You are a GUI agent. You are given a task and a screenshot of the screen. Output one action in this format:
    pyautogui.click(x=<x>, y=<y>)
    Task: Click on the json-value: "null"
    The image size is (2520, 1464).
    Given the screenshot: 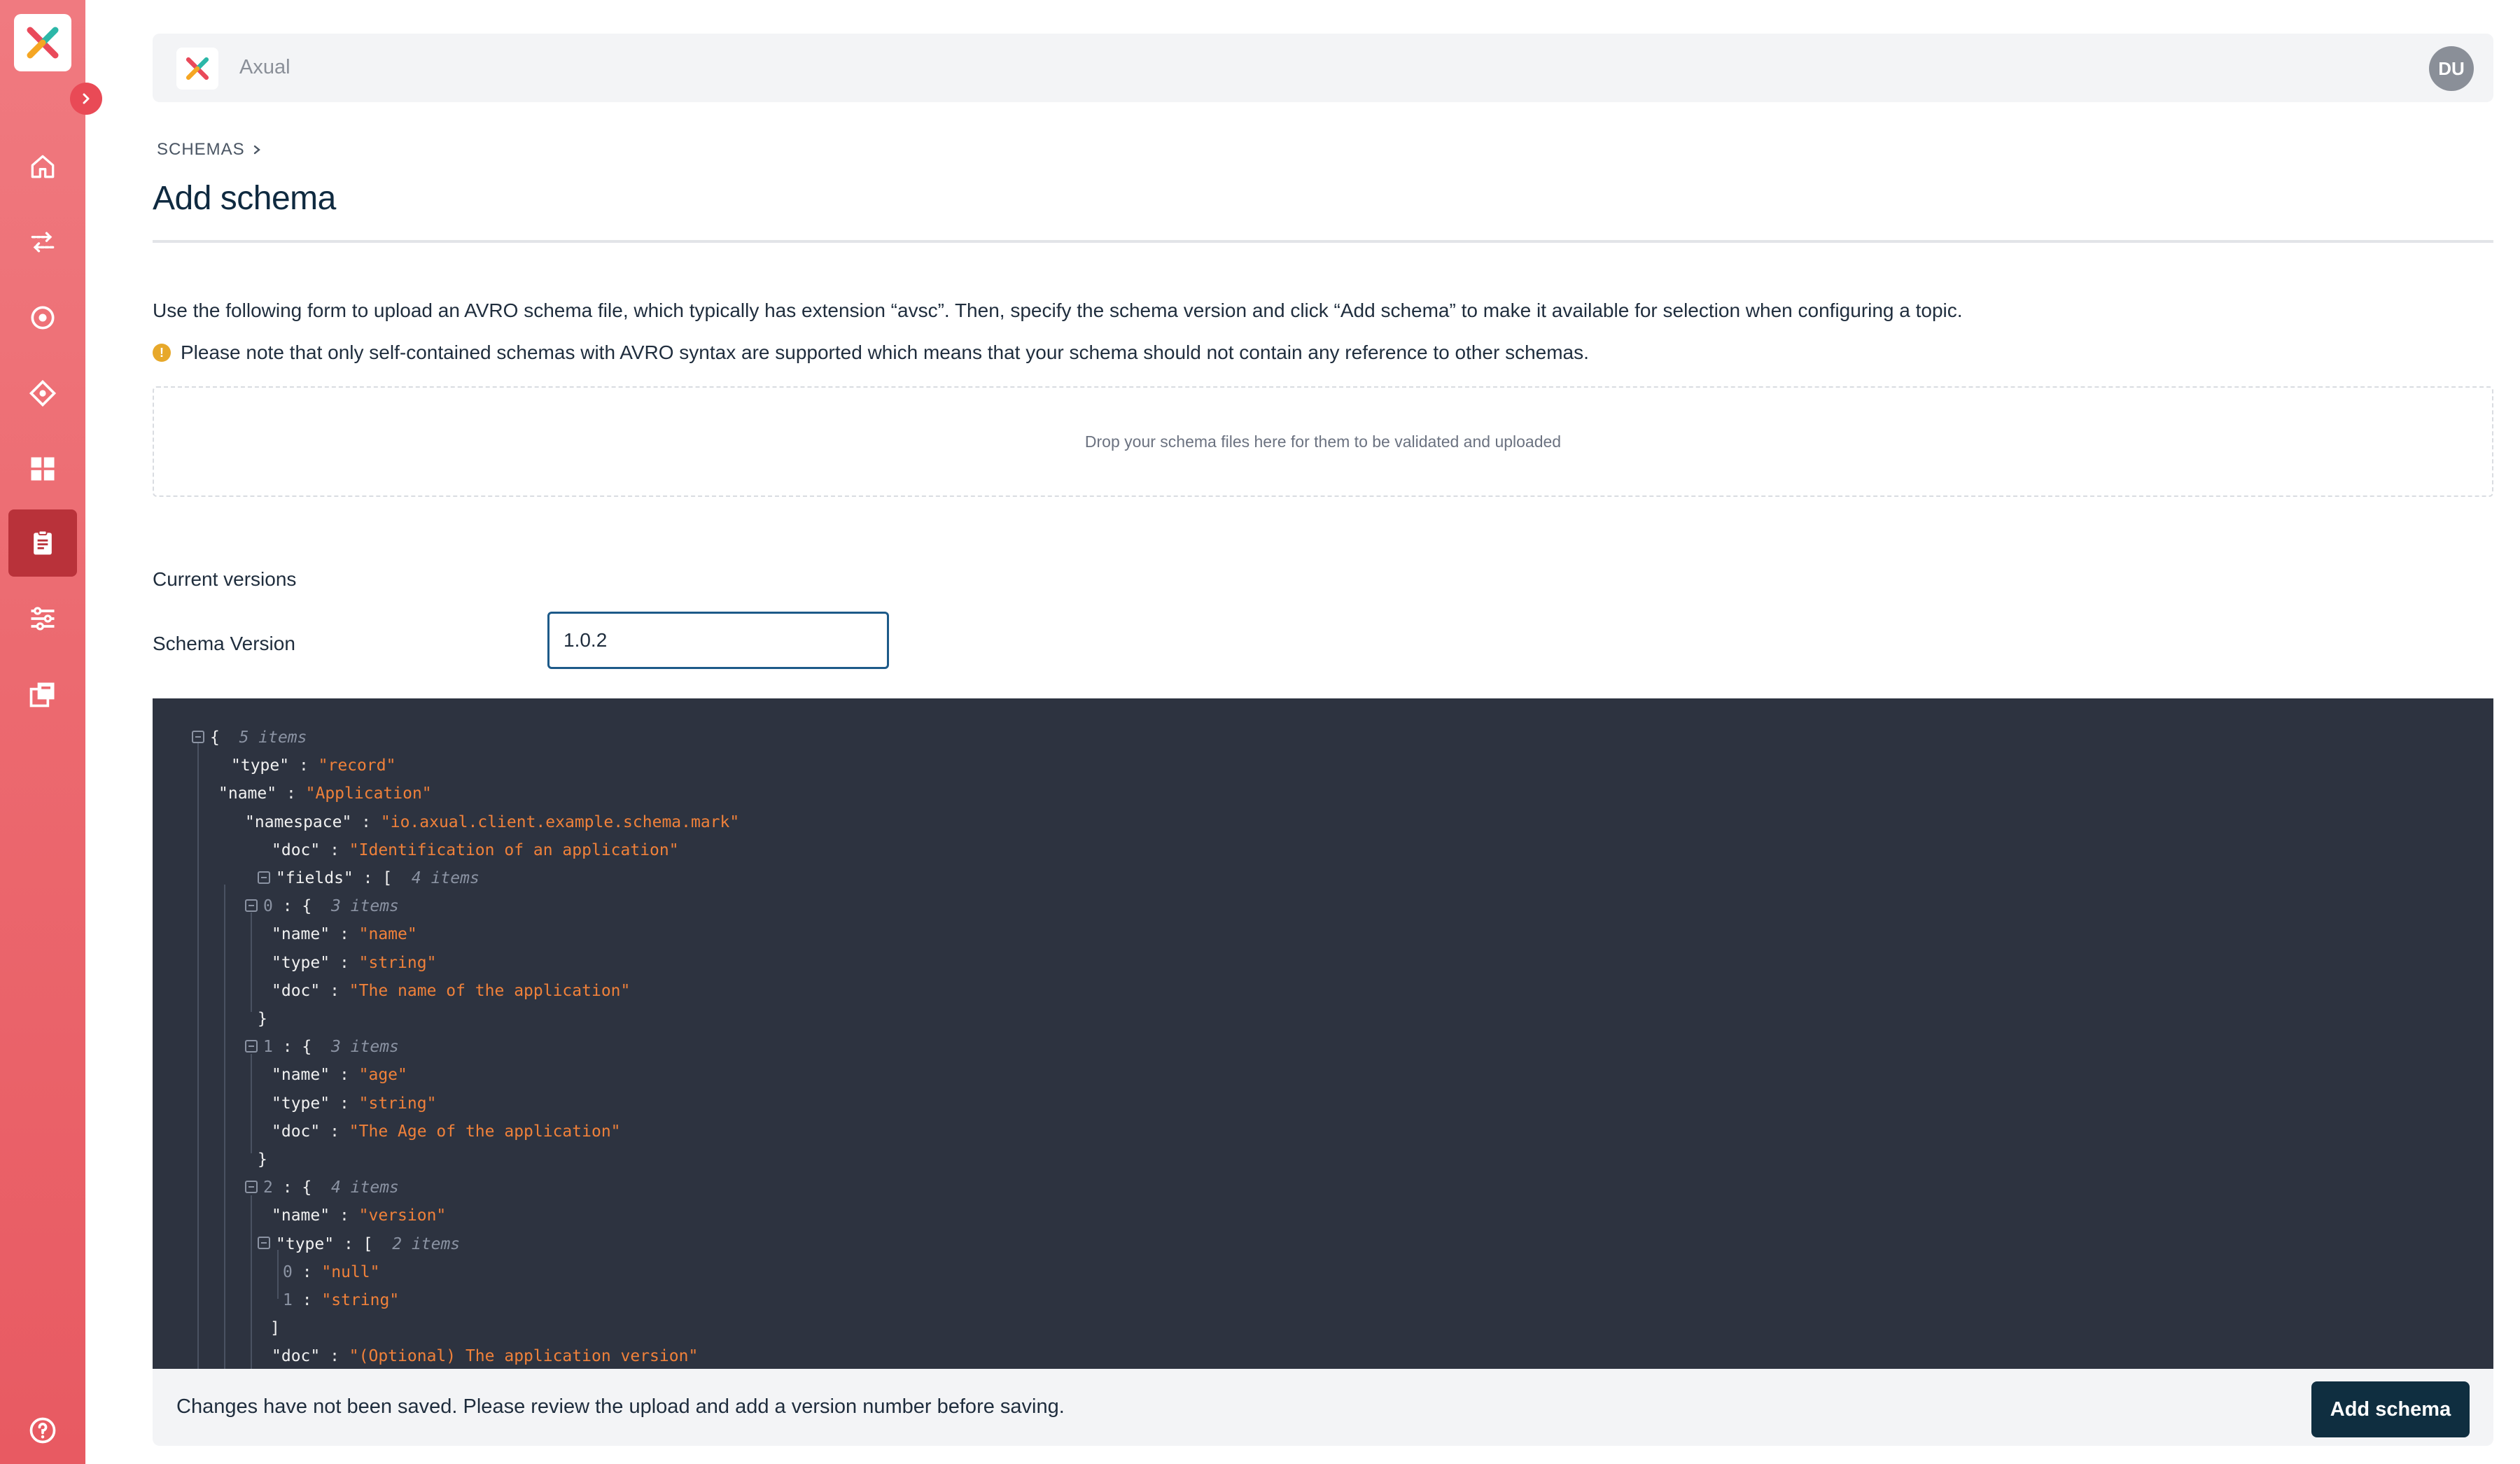 What is the action you would take?
    pyautogui.click(x=350, y=1271)
    